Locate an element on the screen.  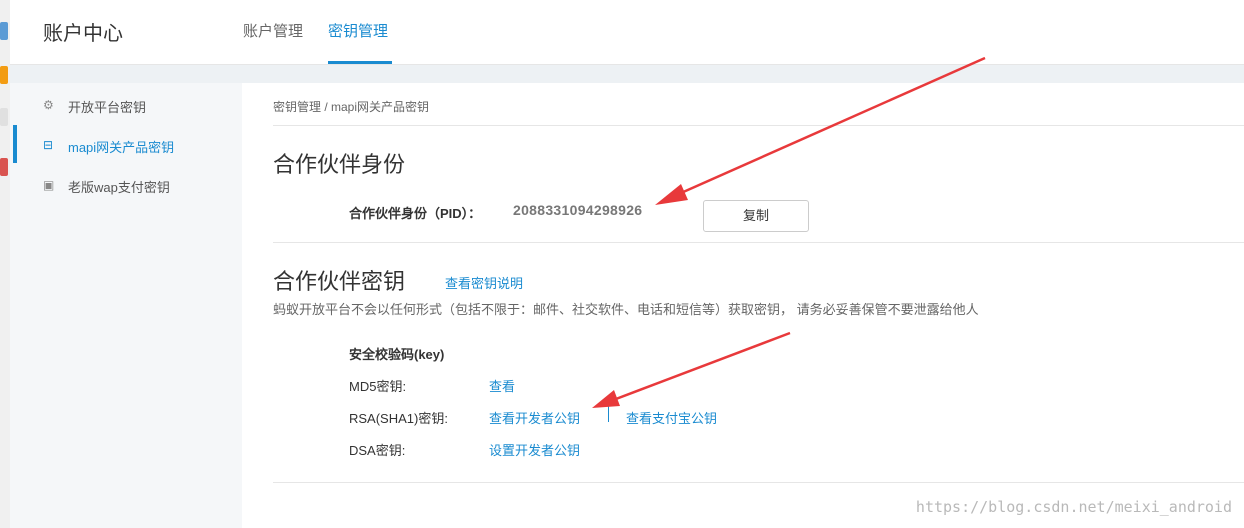
pid-value: 2088331094298926 is located at coordinates (578, 210).